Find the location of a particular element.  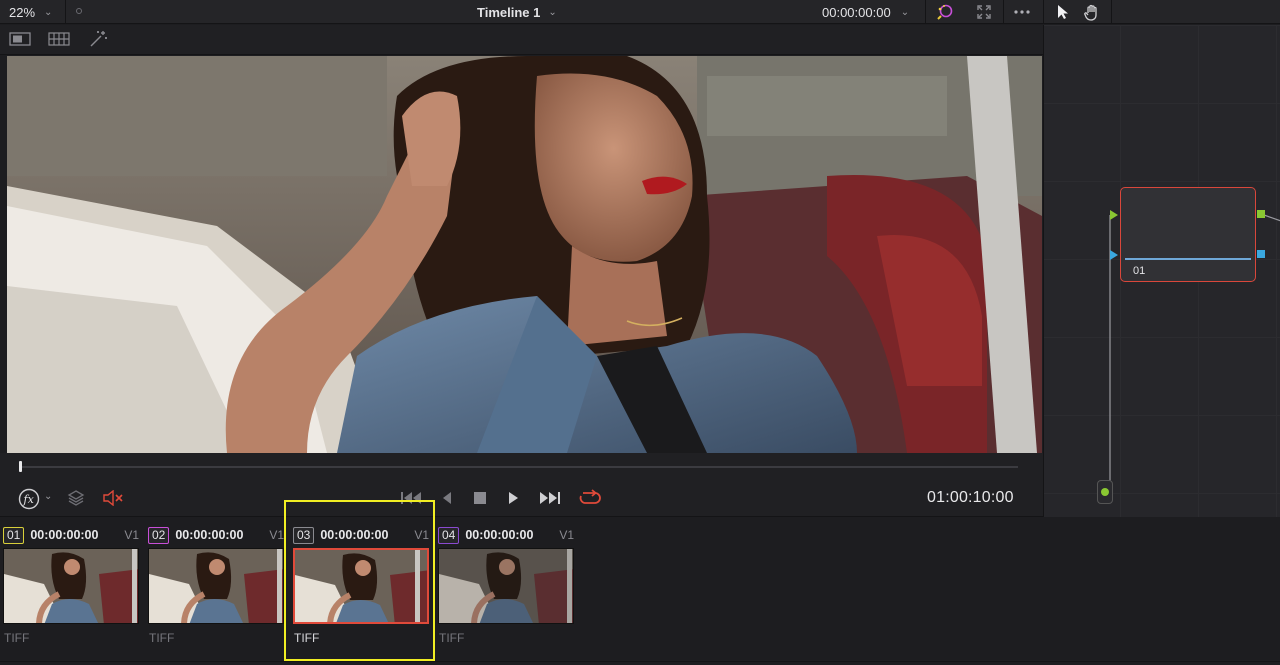

node-input-rgb is located at coordinates (1114, 215).